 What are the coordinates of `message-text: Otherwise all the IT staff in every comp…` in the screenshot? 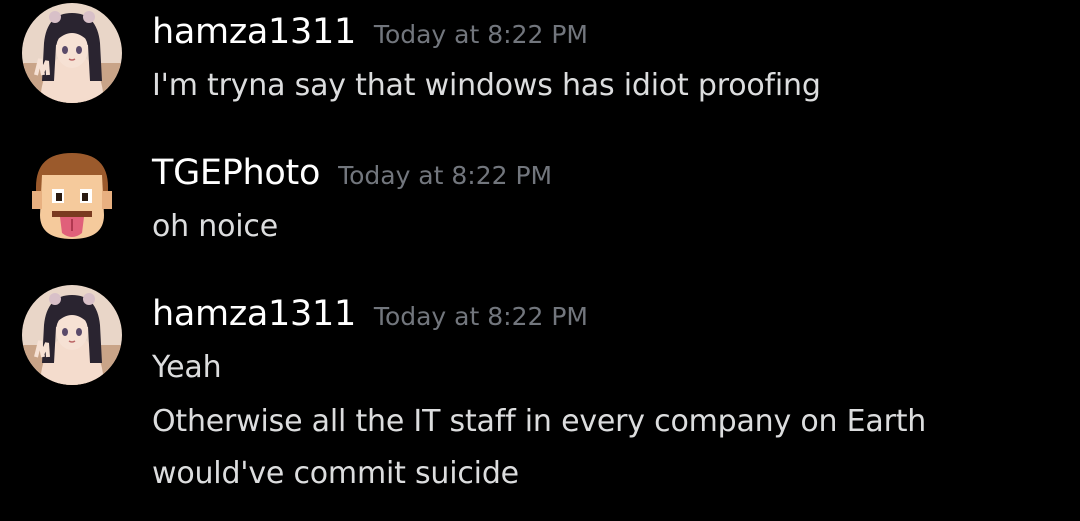 It's located at (539, 421).